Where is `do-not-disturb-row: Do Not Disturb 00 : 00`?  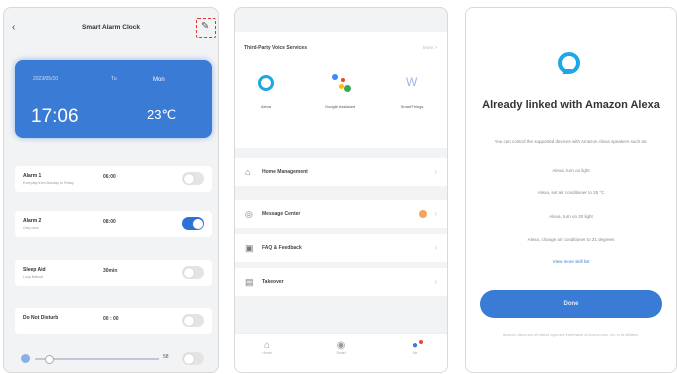 do-not-disturb-row: Do Not Disturb 00 : 00 is located at coordinates (113, 321).